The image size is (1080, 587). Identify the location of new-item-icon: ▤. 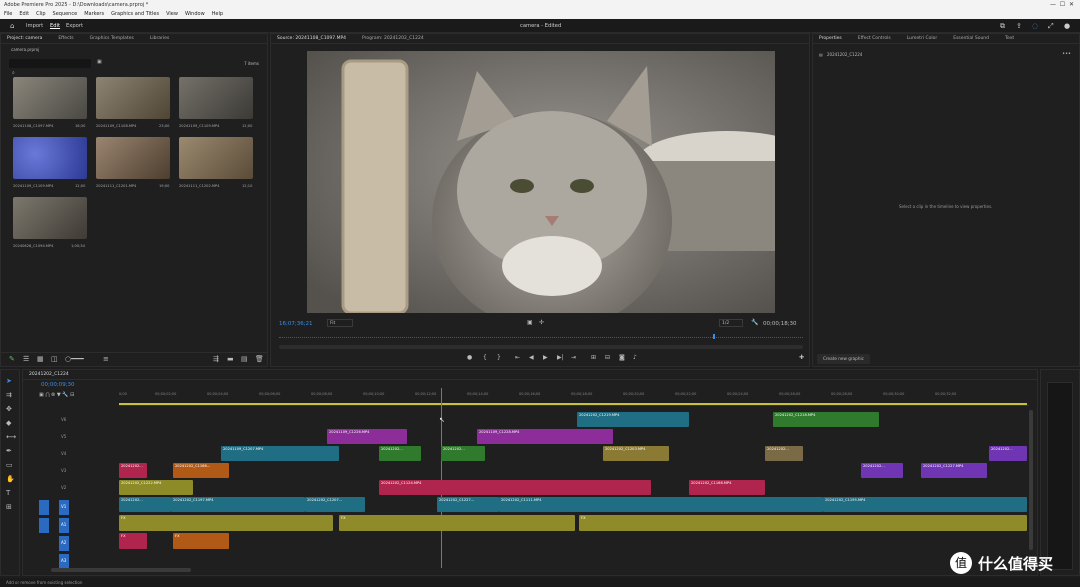
(244, 359).